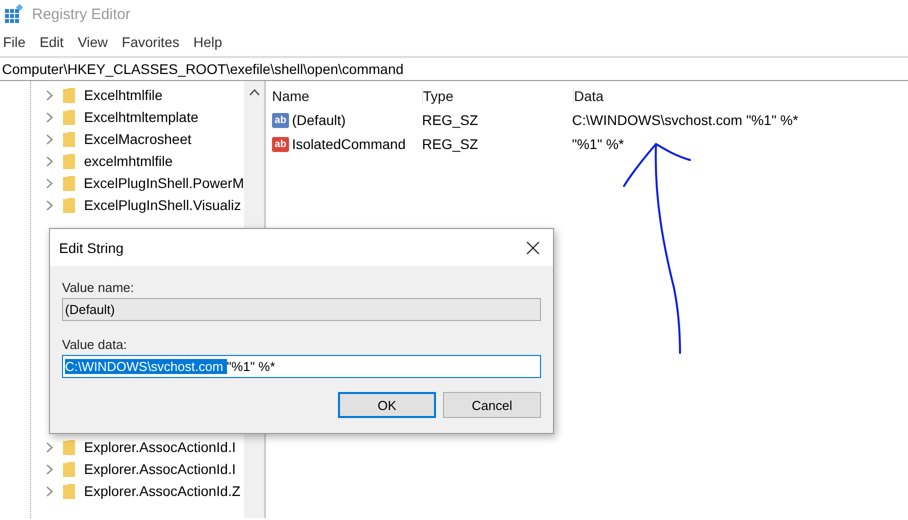 This screenshot has height=520, width=908. What do you see at coordinates (99, 288) in the screenshot?
I see `field-label: Value name:` at bounding box center [99, 288].